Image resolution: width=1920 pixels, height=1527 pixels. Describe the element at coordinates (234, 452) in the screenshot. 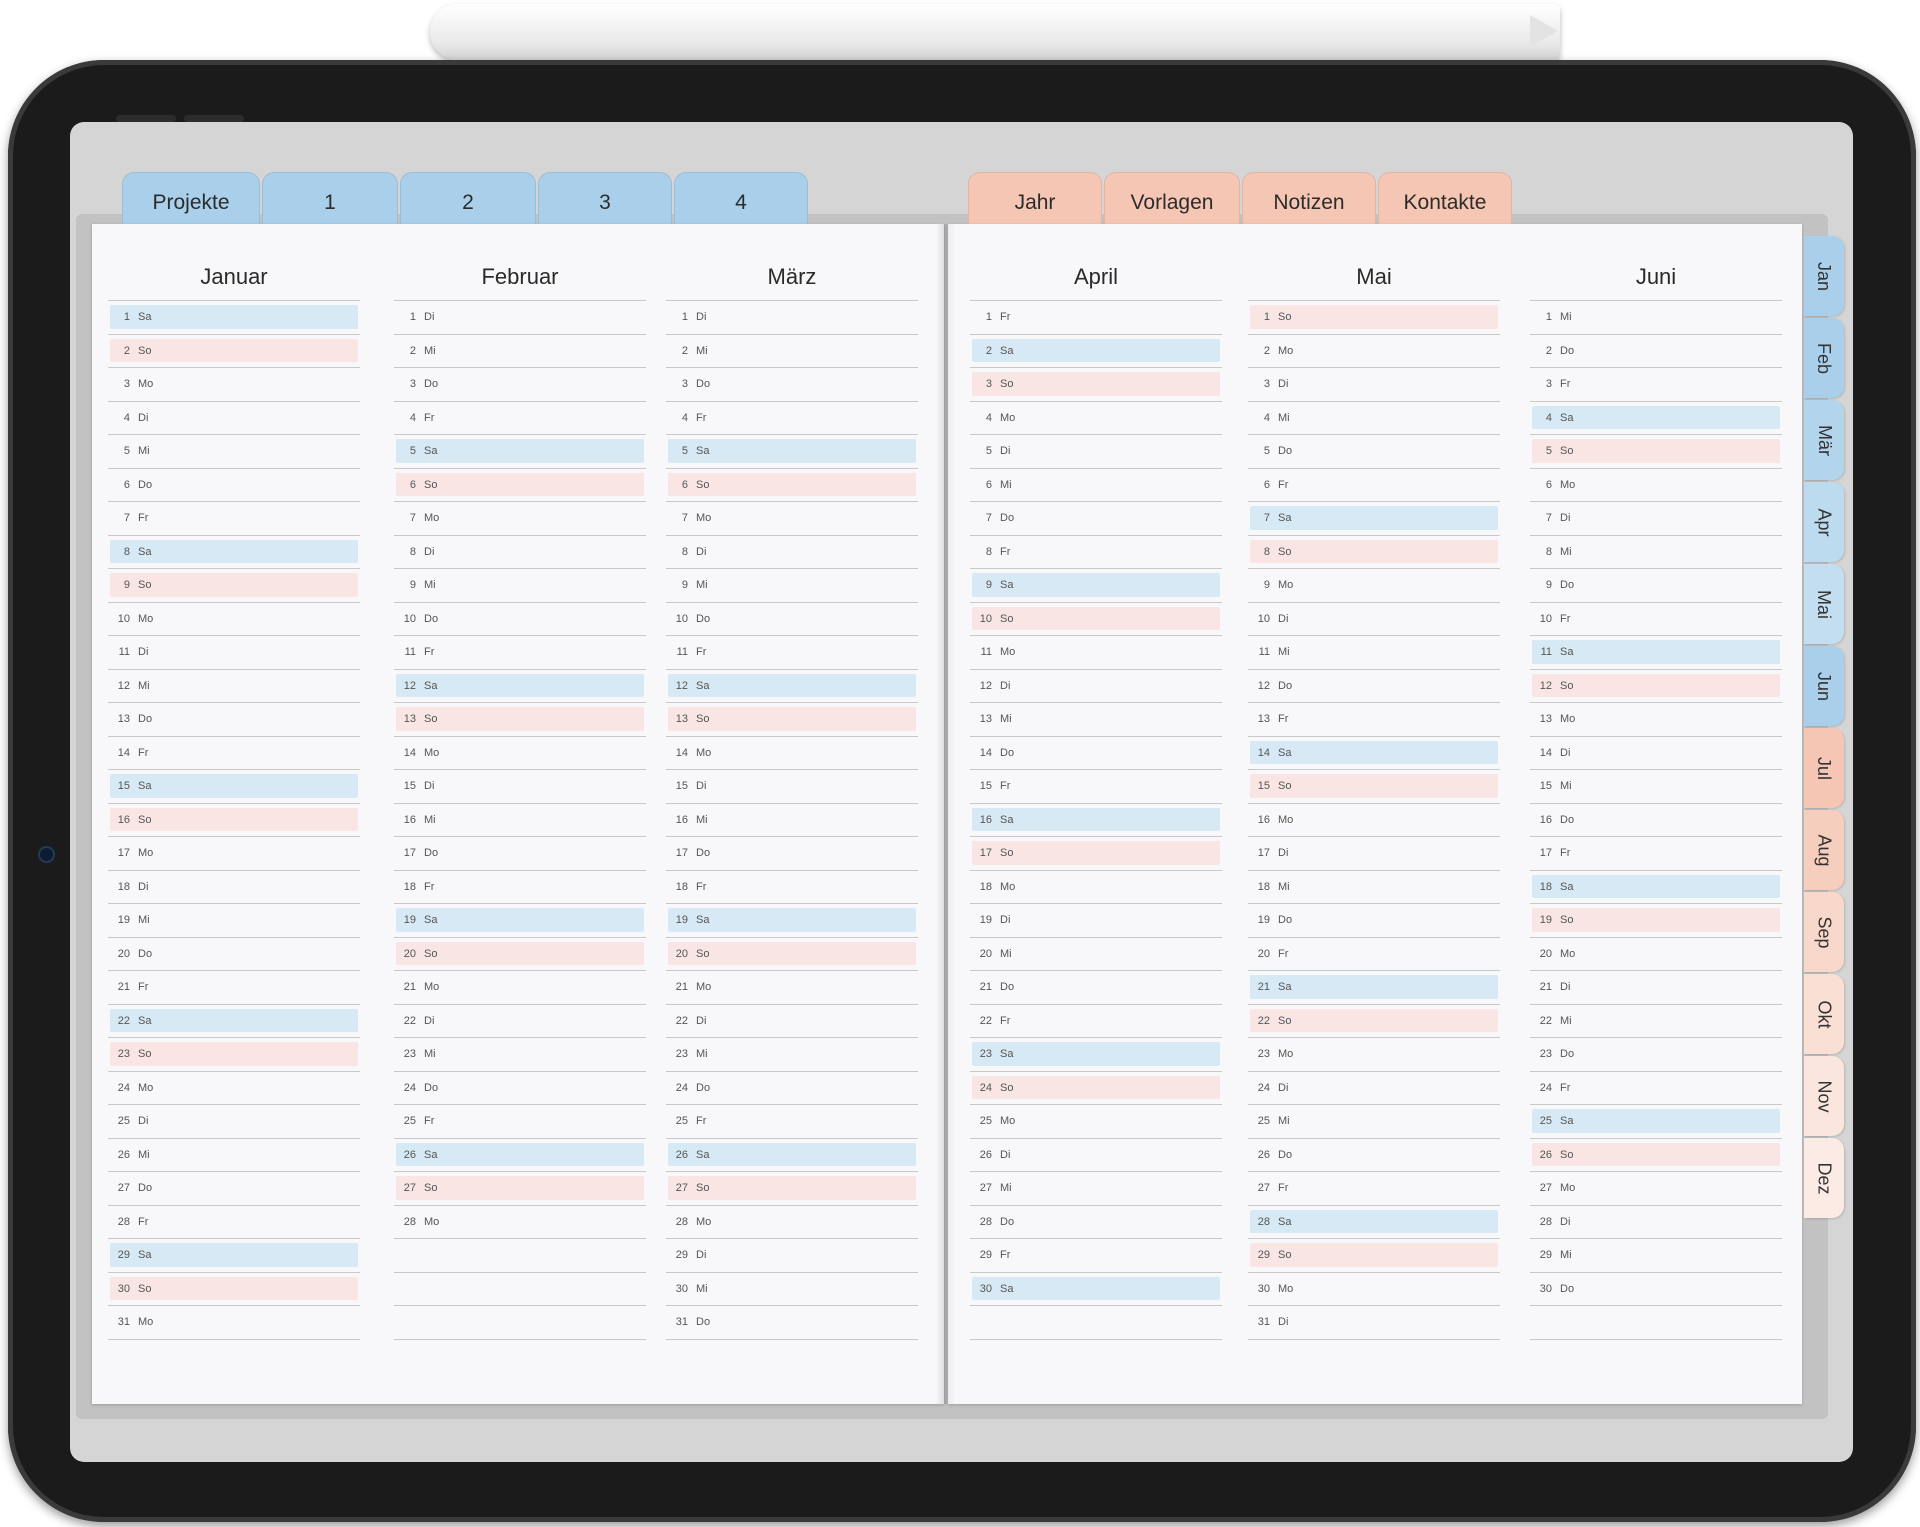

I see `day-row: 5 Mi` at that location.